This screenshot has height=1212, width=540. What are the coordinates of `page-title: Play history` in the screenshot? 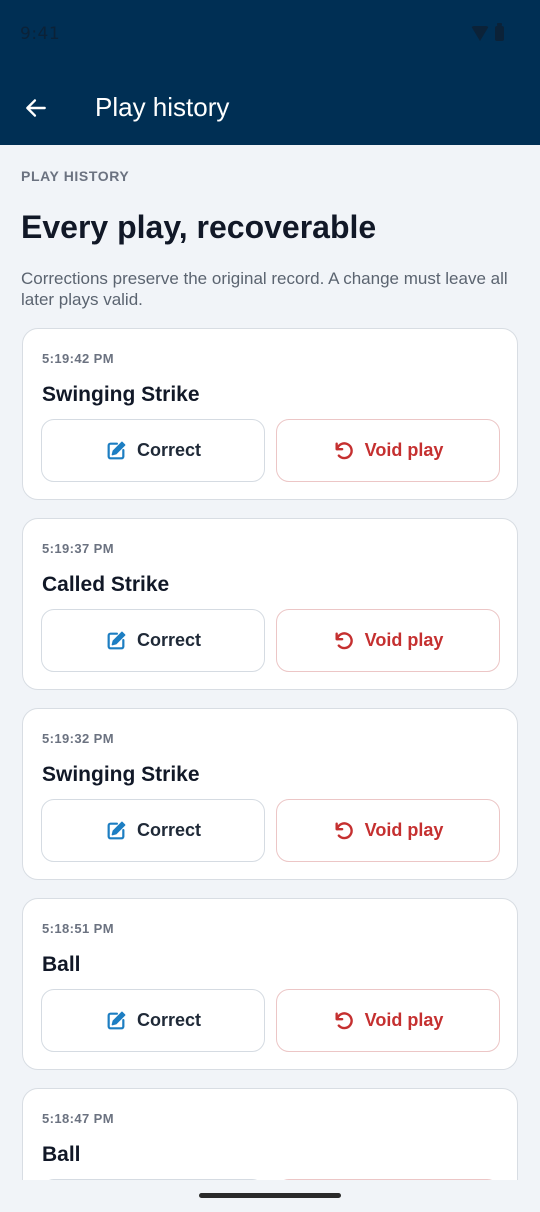 It's located at (162, 107).